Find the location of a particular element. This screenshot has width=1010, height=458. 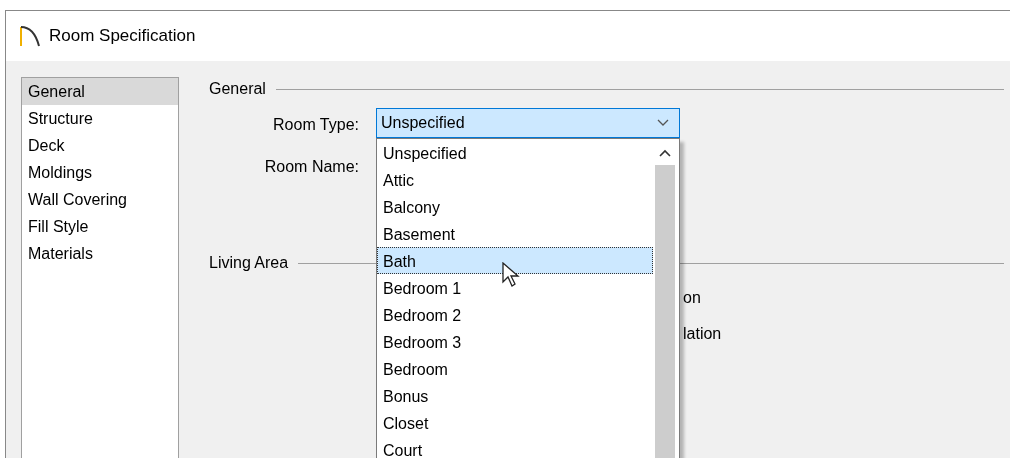

dropdown-option: Balcony is located at coordinates (515, 206).